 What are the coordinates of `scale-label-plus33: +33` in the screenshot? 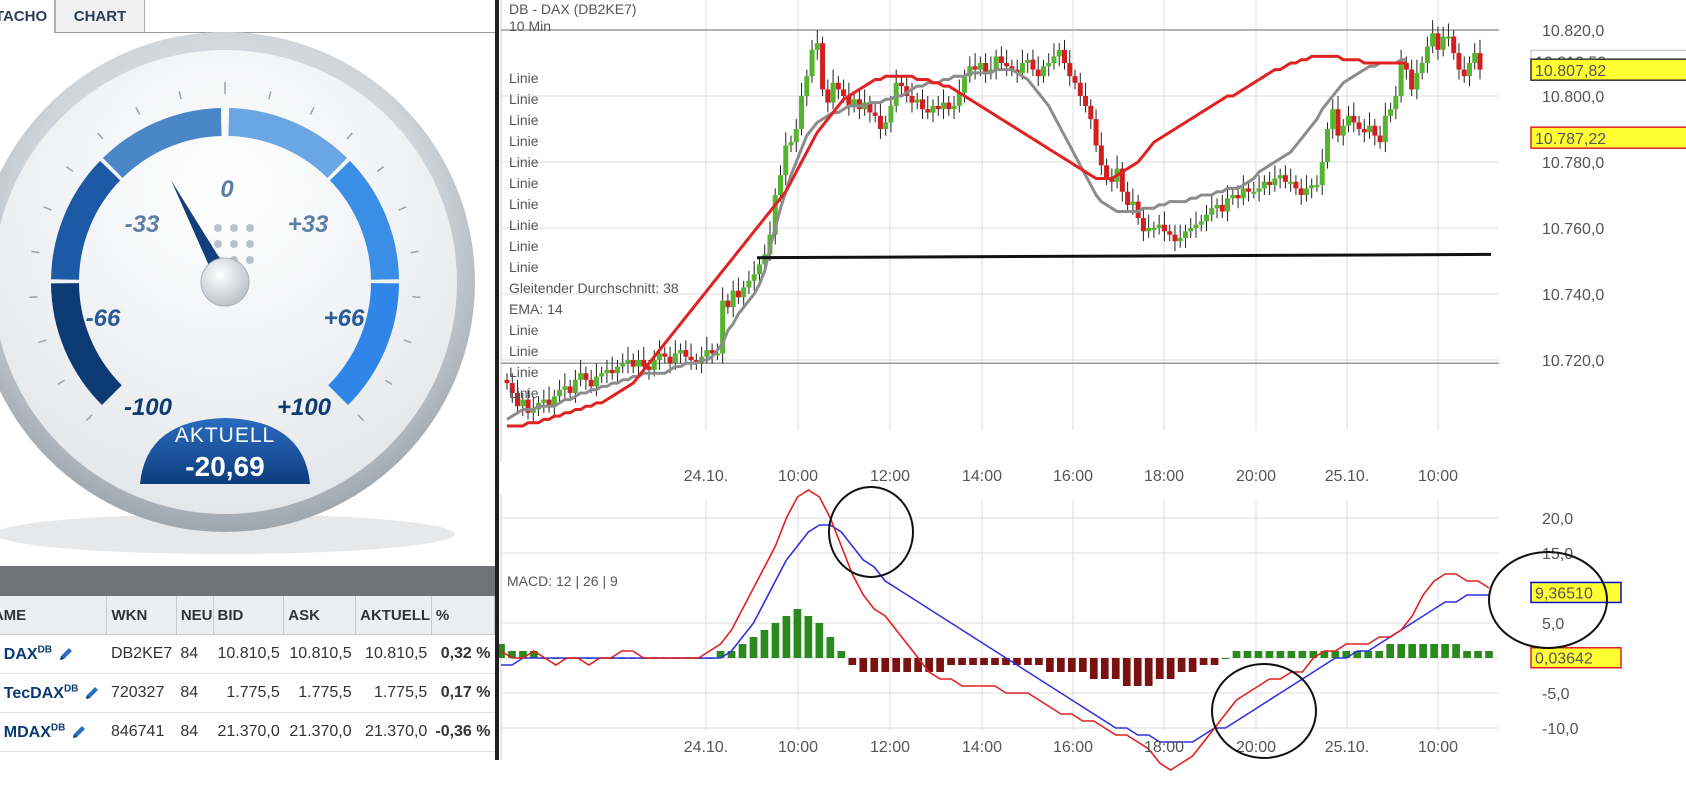 It's located at (308, 224).